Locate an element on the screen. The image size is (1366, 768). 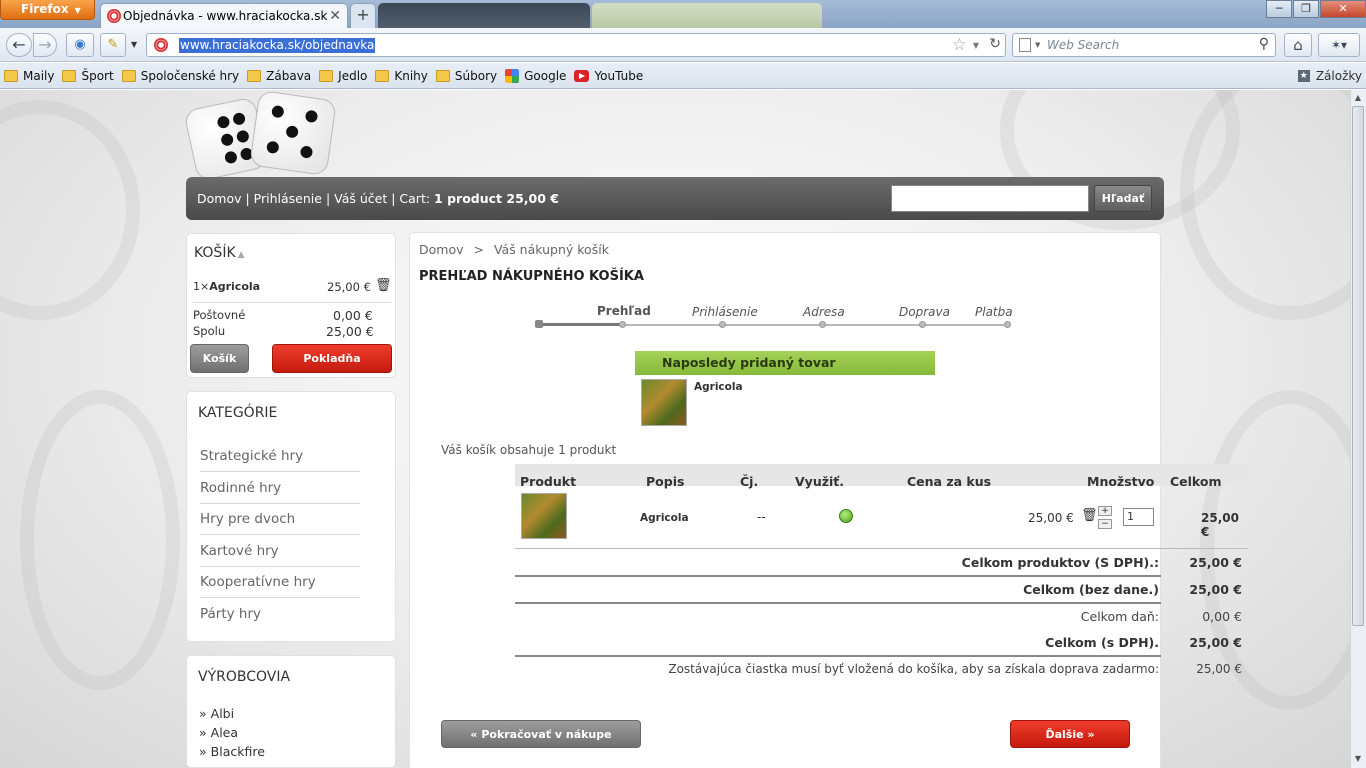
bookmark-folder: Súbory is located at coordinates (466, 76).